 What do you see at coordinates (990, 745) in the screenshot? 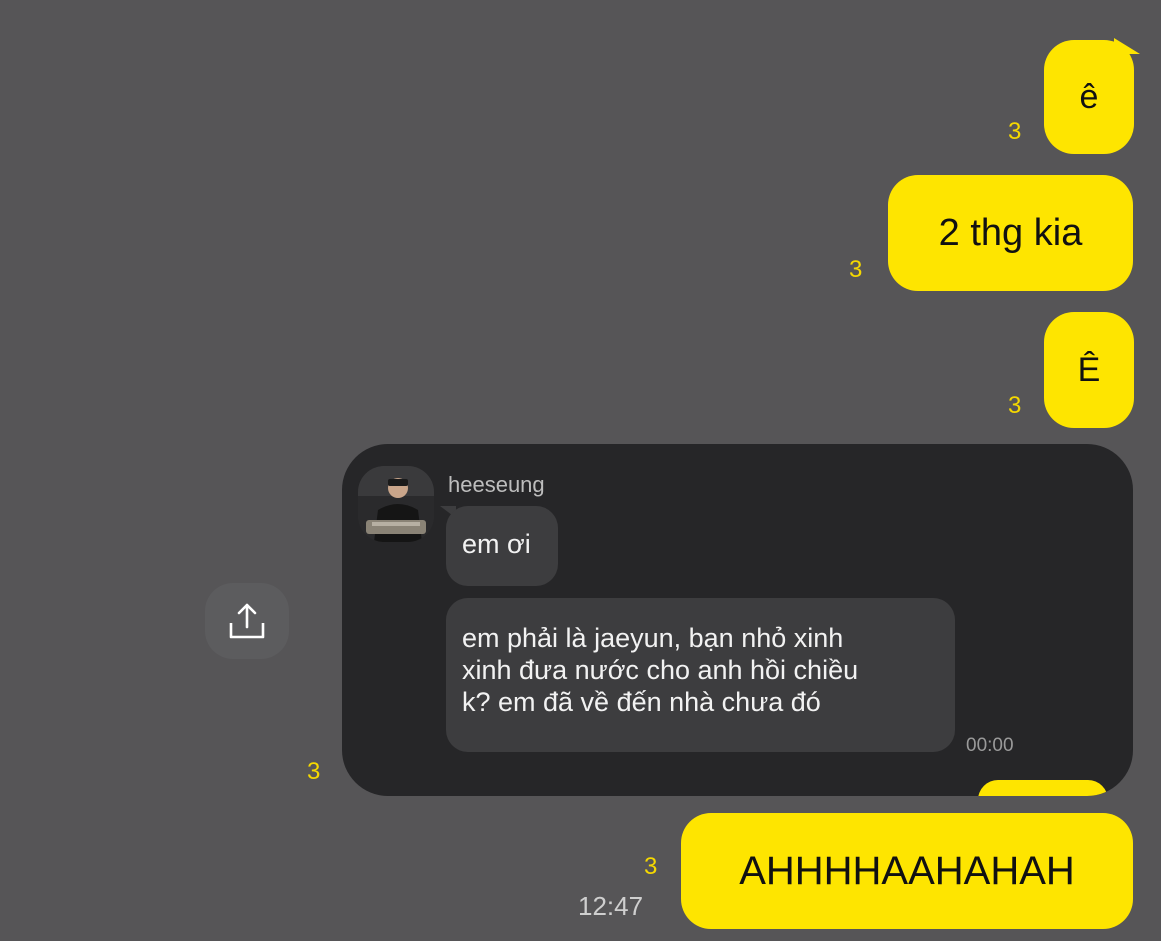
I see `message-time: 00:00` at bounding box center [990, 745].